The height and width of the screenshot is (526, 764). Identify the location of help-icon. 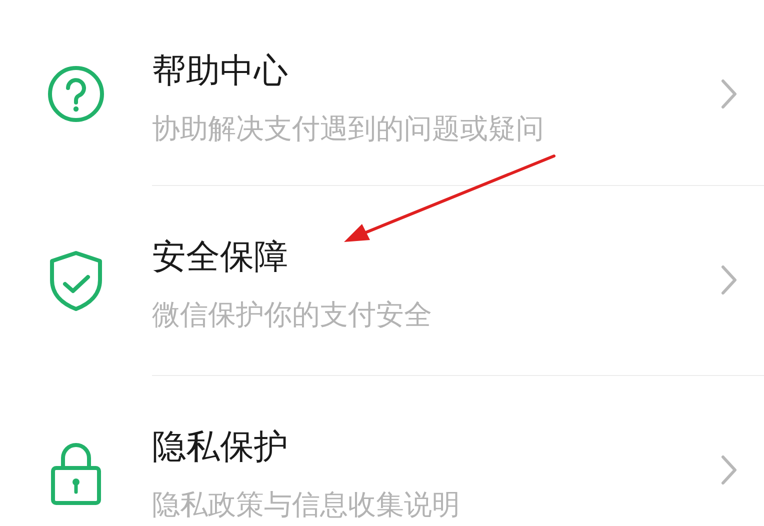
(76, 94).